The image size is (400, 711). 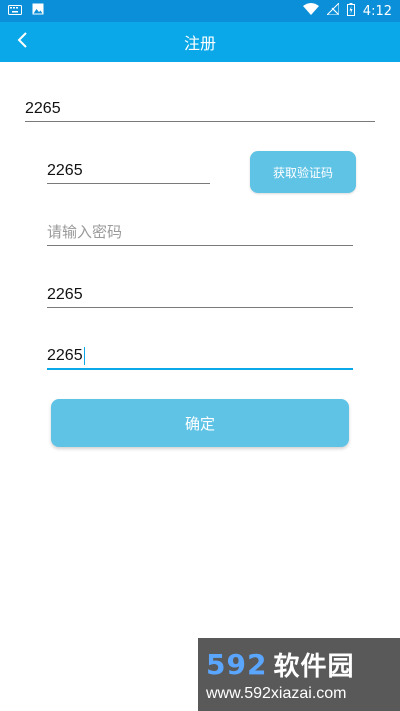 I want to click on get-code-label: 获取验证码, so click(x=302, y=172).